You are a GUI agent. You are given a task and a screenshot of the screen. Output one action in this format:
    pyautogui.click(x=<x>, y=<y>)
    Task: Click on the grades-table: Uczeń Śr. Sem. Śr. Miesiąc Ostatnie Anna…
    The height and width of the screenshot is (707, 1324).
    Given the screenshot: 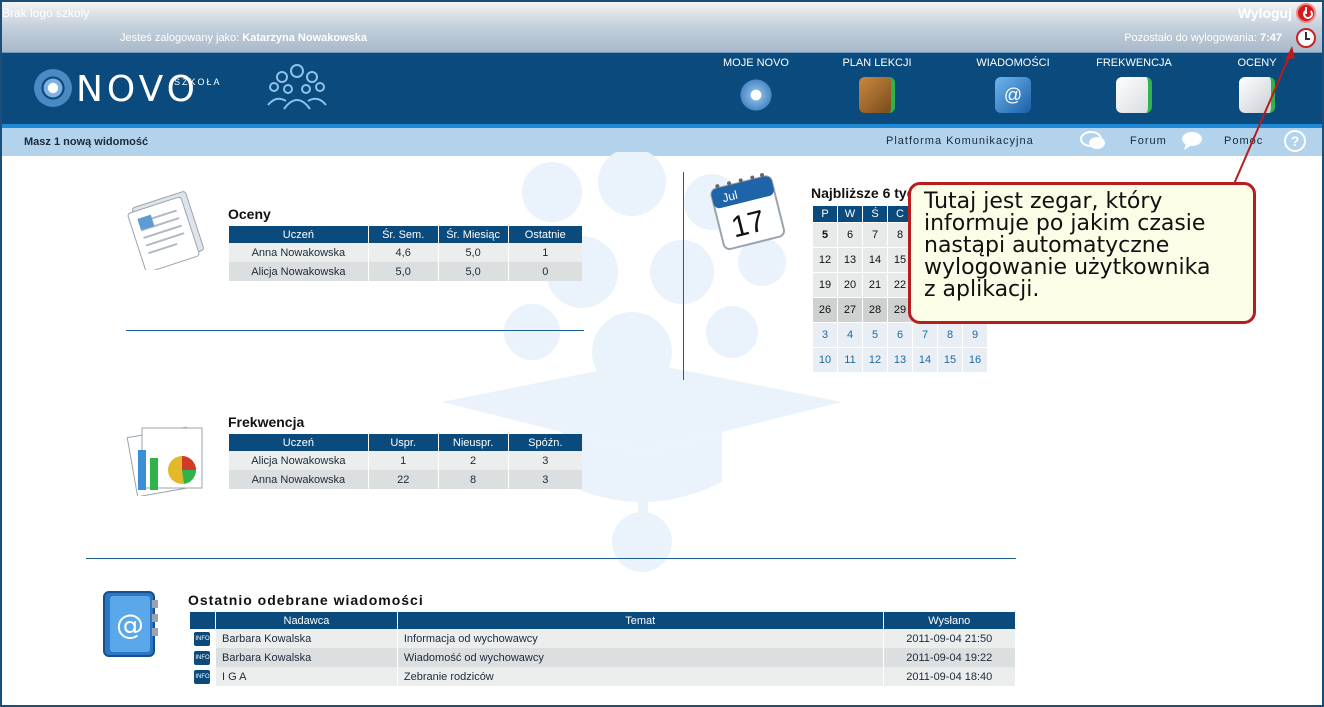 What is the action you would take?
    pyautogui.click(x=405, y=253)
    